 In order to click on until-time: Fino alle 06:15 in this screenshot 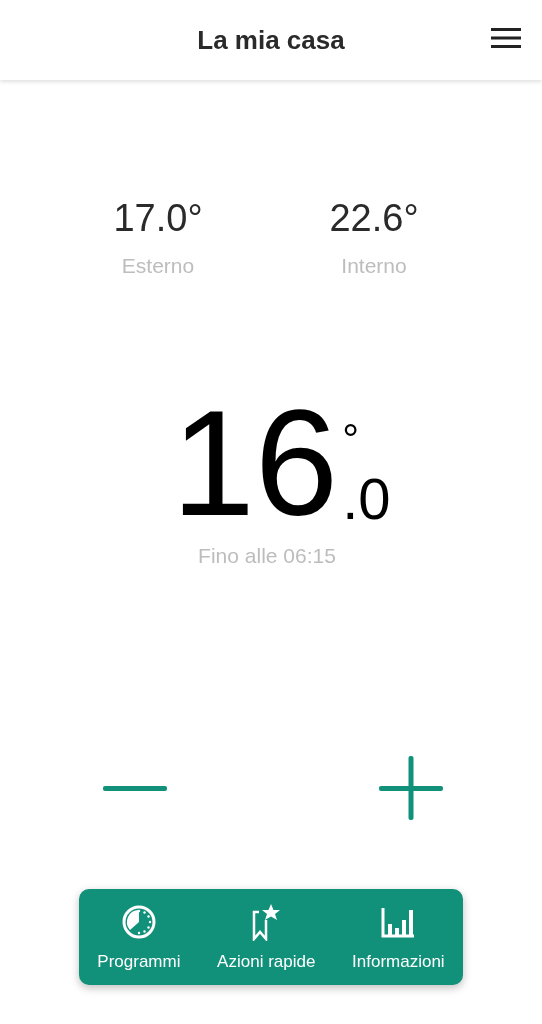, I will do `click(267, 556)`.